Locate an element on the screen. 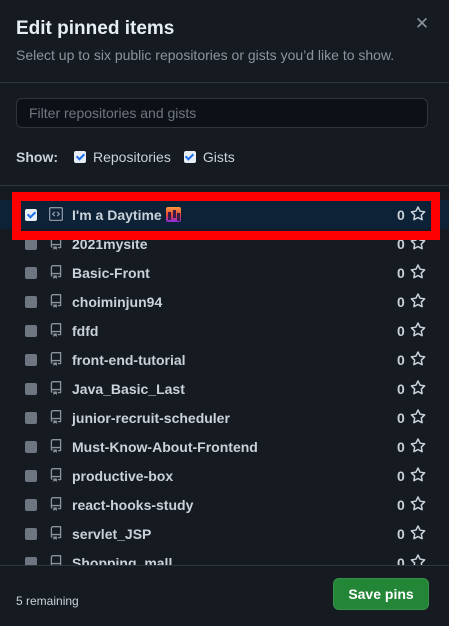 This screenshot has height=626, width=449. item-name: Must-Know-About-Frontend is located at coordinates (165, 447).